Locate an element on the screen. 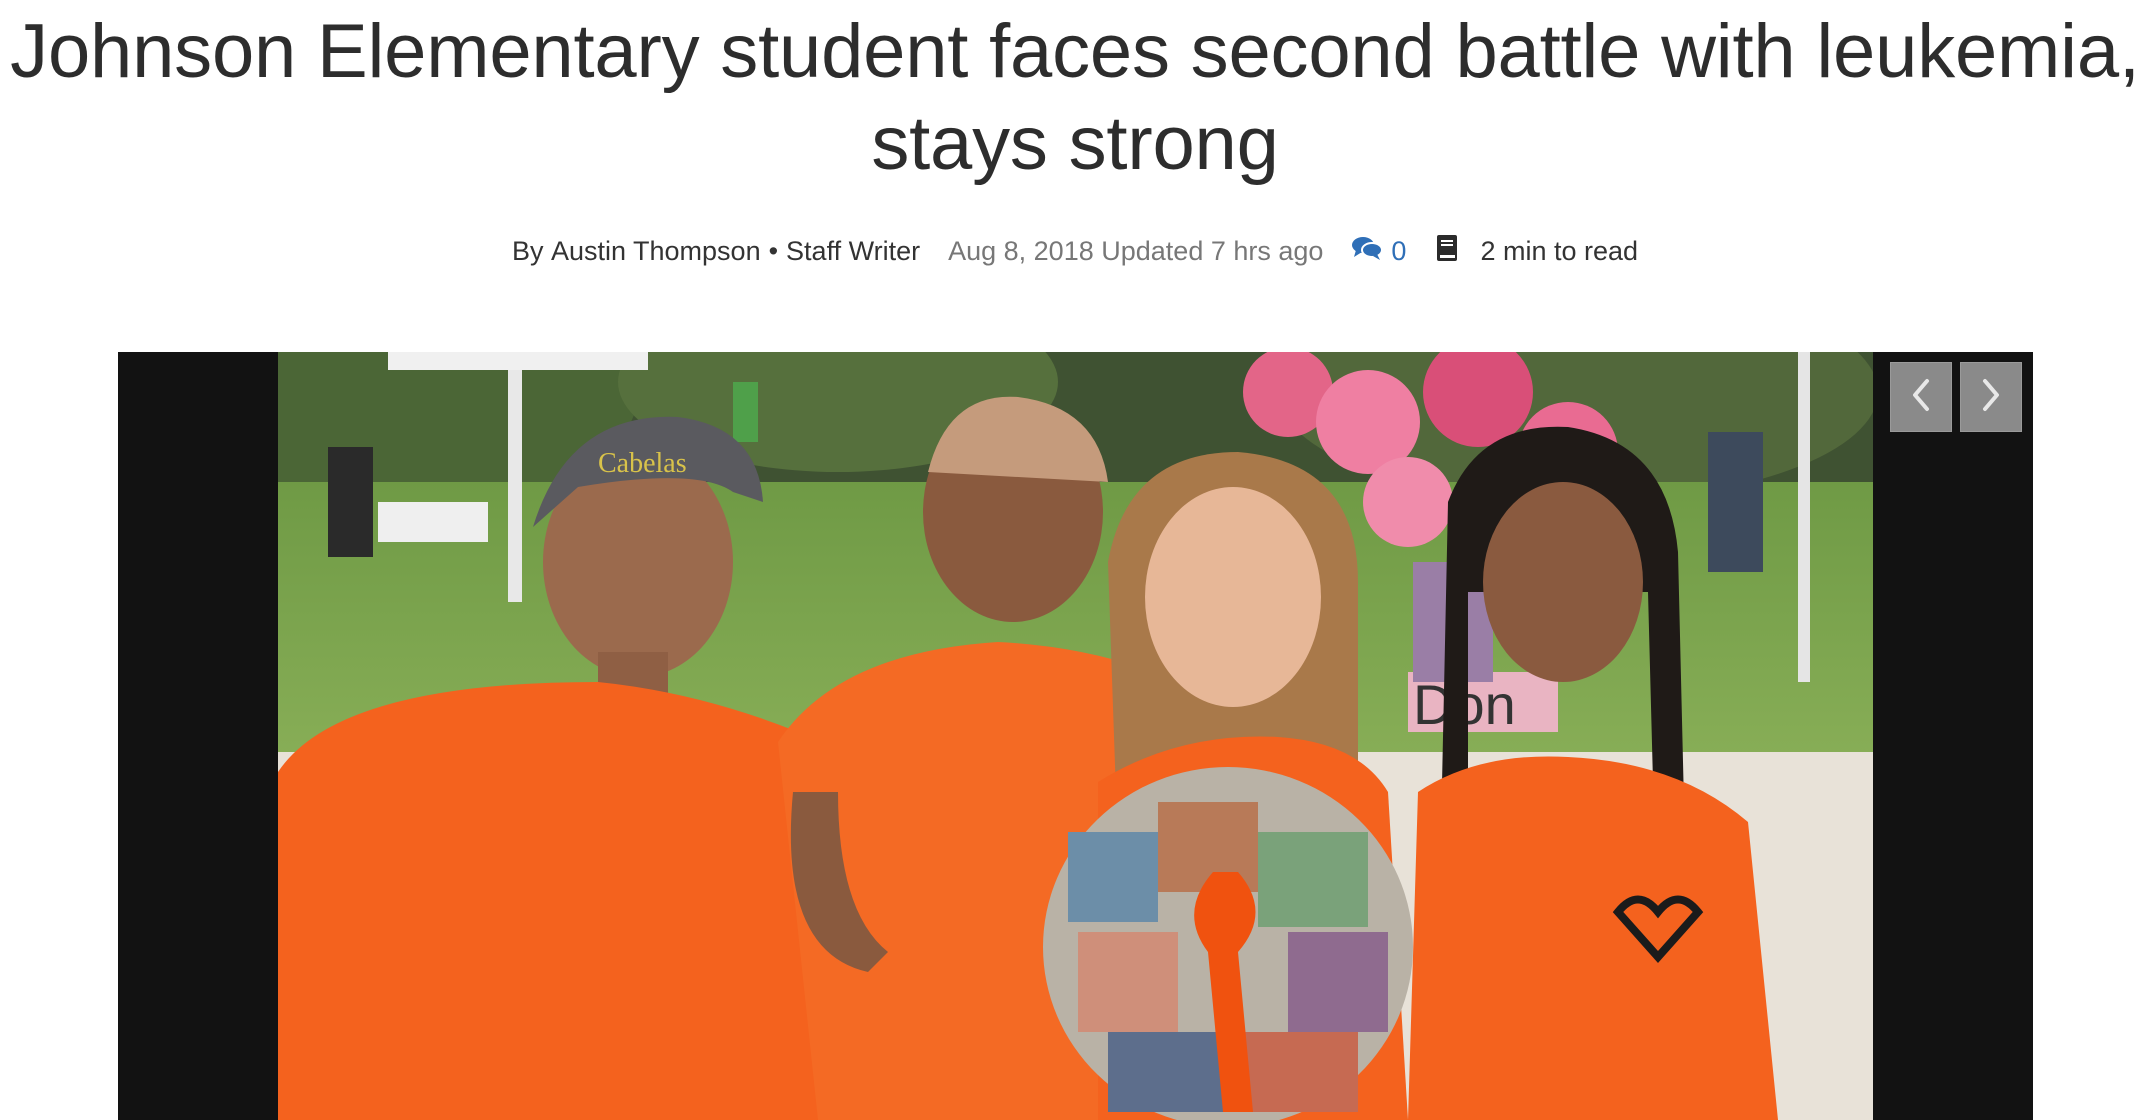 This screenshot has height=1120, width=2150. article-dates: Aug 8, 2018 Updated 7 hrs ago is located at coordinates (1135, 251).